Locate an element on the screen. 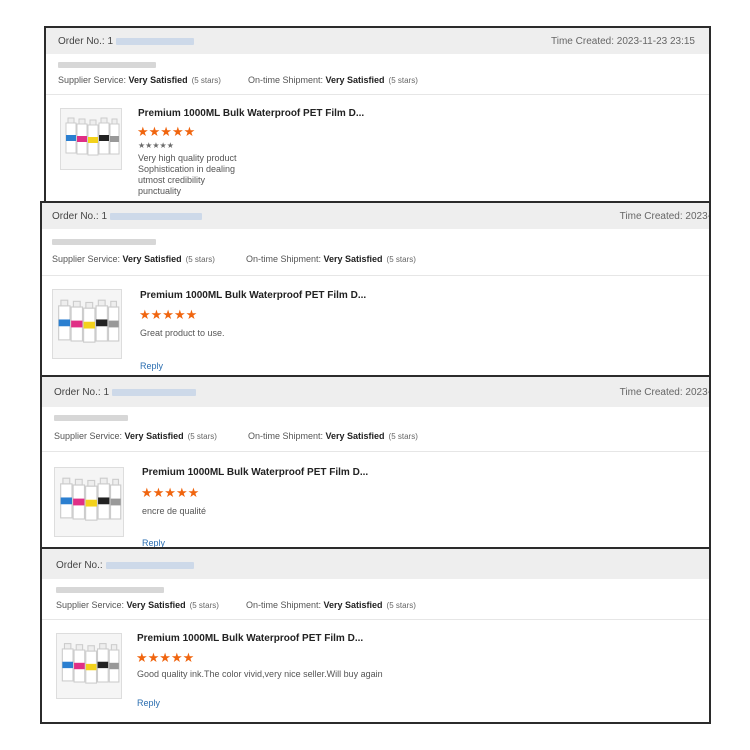 The height and width of the screenshot is (750, 750). time-created: Time Created: 2023-11-23 23:15 is located at coordinates (623, 41).